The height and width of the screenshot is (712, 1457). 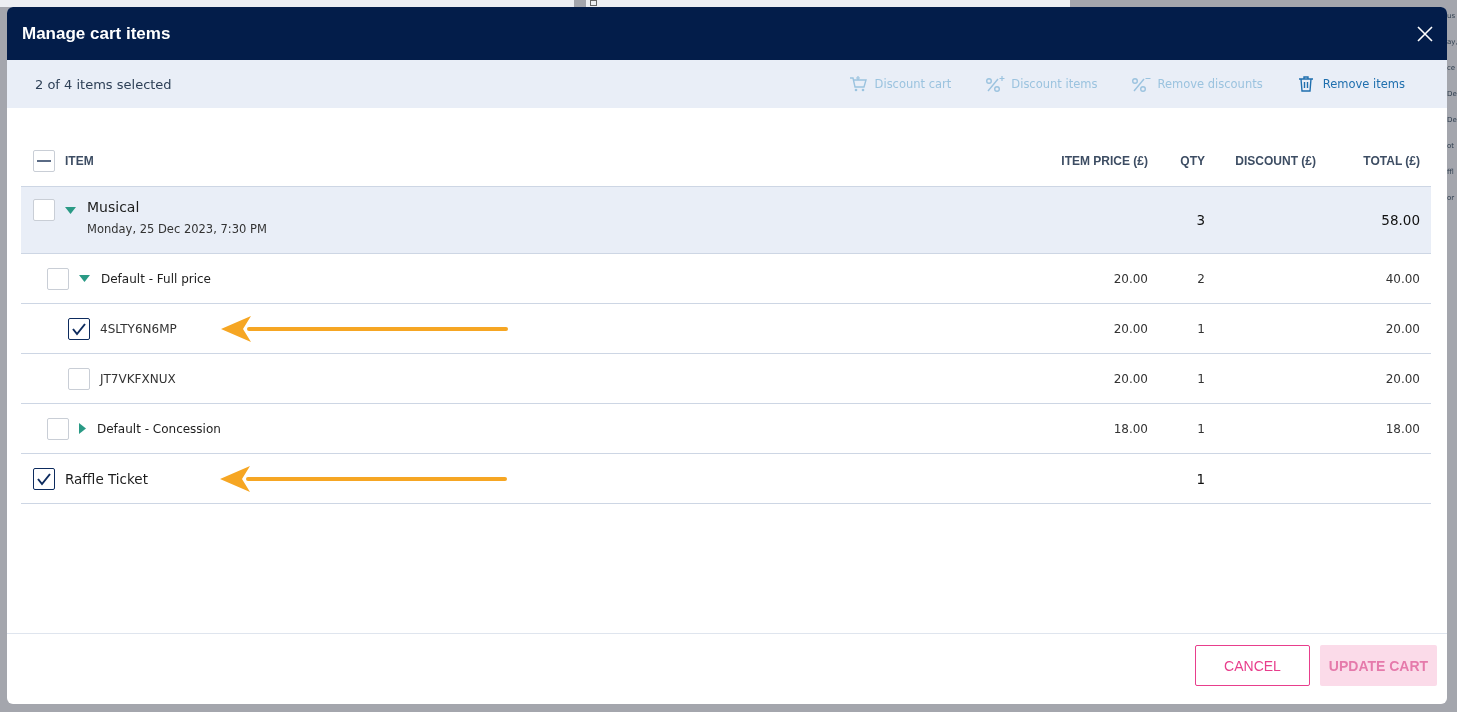 What do you see at coordinates (106, 478) in the screenshot?
I see `item-name: Raffle Ticket` at bounding box center [106, 478].